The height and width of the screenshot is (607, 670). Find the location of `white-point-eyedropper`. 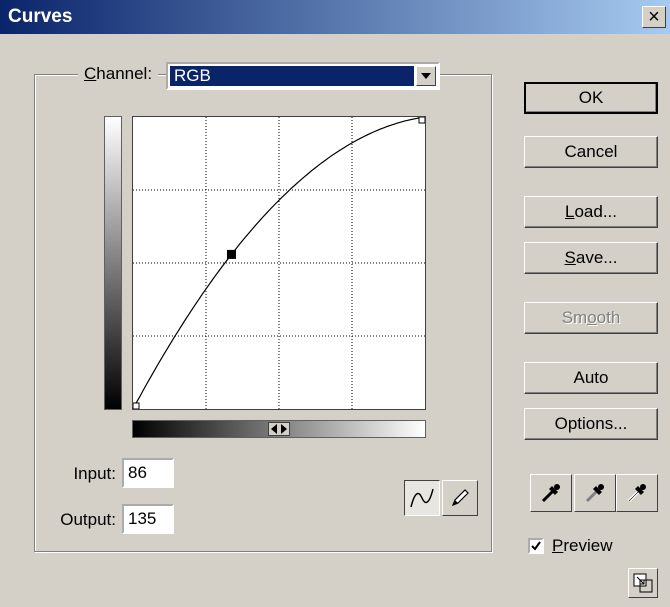

white-point-eyedropper is located at coordinates (637, 493).